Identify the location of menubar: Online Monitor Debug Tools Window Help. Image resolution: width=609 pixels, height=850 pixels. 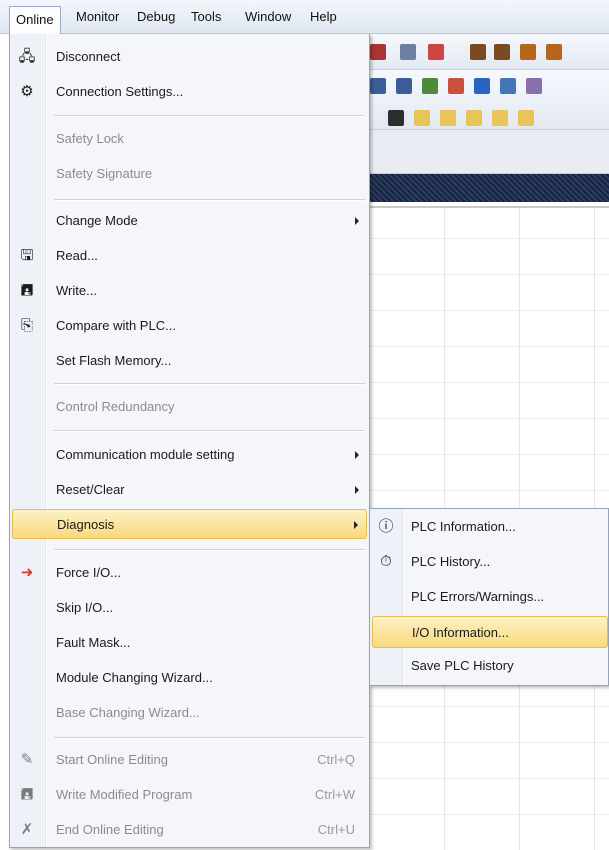
(304, 17).